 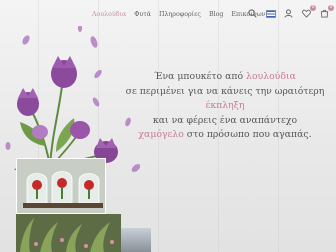 What do you see at coordinates (225, 76) in the screenshot?
I see `tagline-line-1: Ένα μπουκέτο από λουλούδια` at bounding box center [225, 76].